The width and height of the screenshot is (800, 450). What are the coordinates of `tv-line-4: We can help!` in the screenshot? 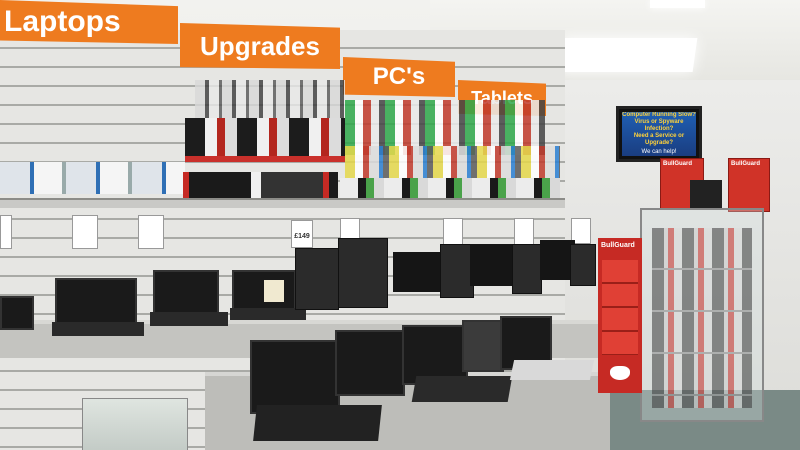 It's located at (659, 152).